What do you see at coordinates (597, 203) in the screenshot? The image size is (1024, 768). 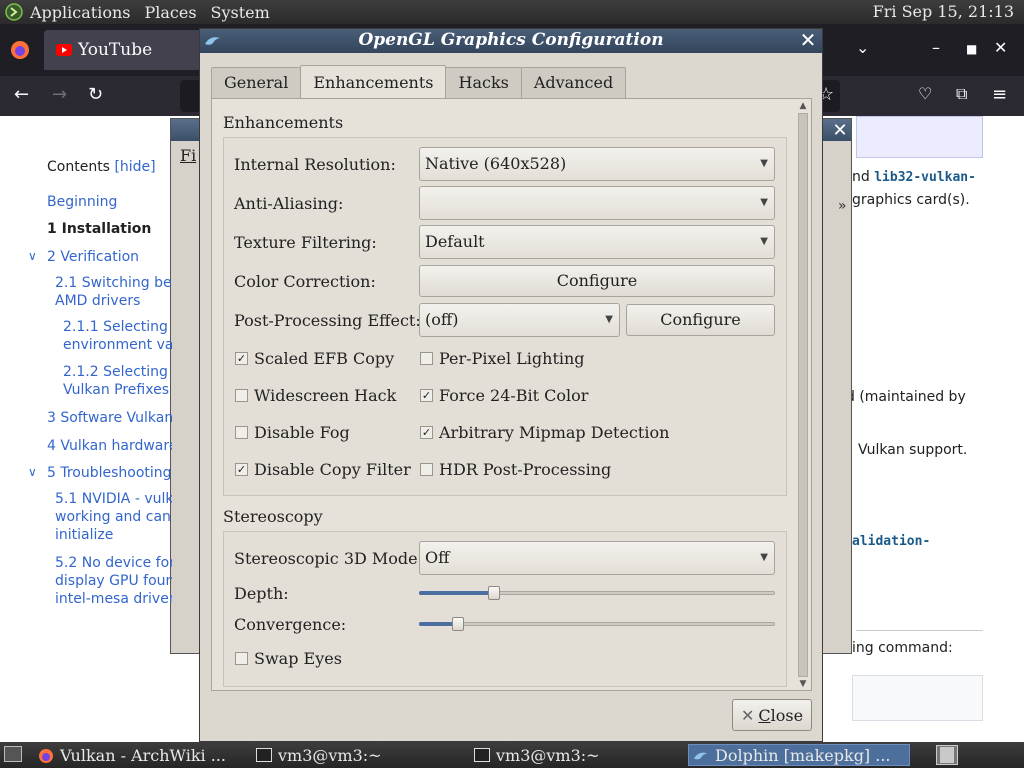 I see `anti-aliasing-combo: ▼` at bounding box center [597, 203].